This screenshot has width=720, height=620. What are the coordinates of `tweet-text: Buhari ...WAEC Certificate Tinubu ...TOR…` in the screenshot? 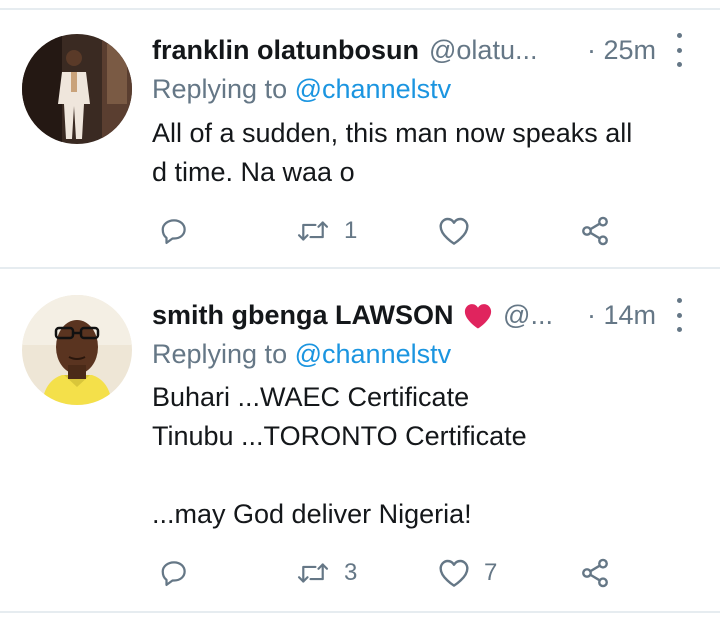 It's located at (339, 455).